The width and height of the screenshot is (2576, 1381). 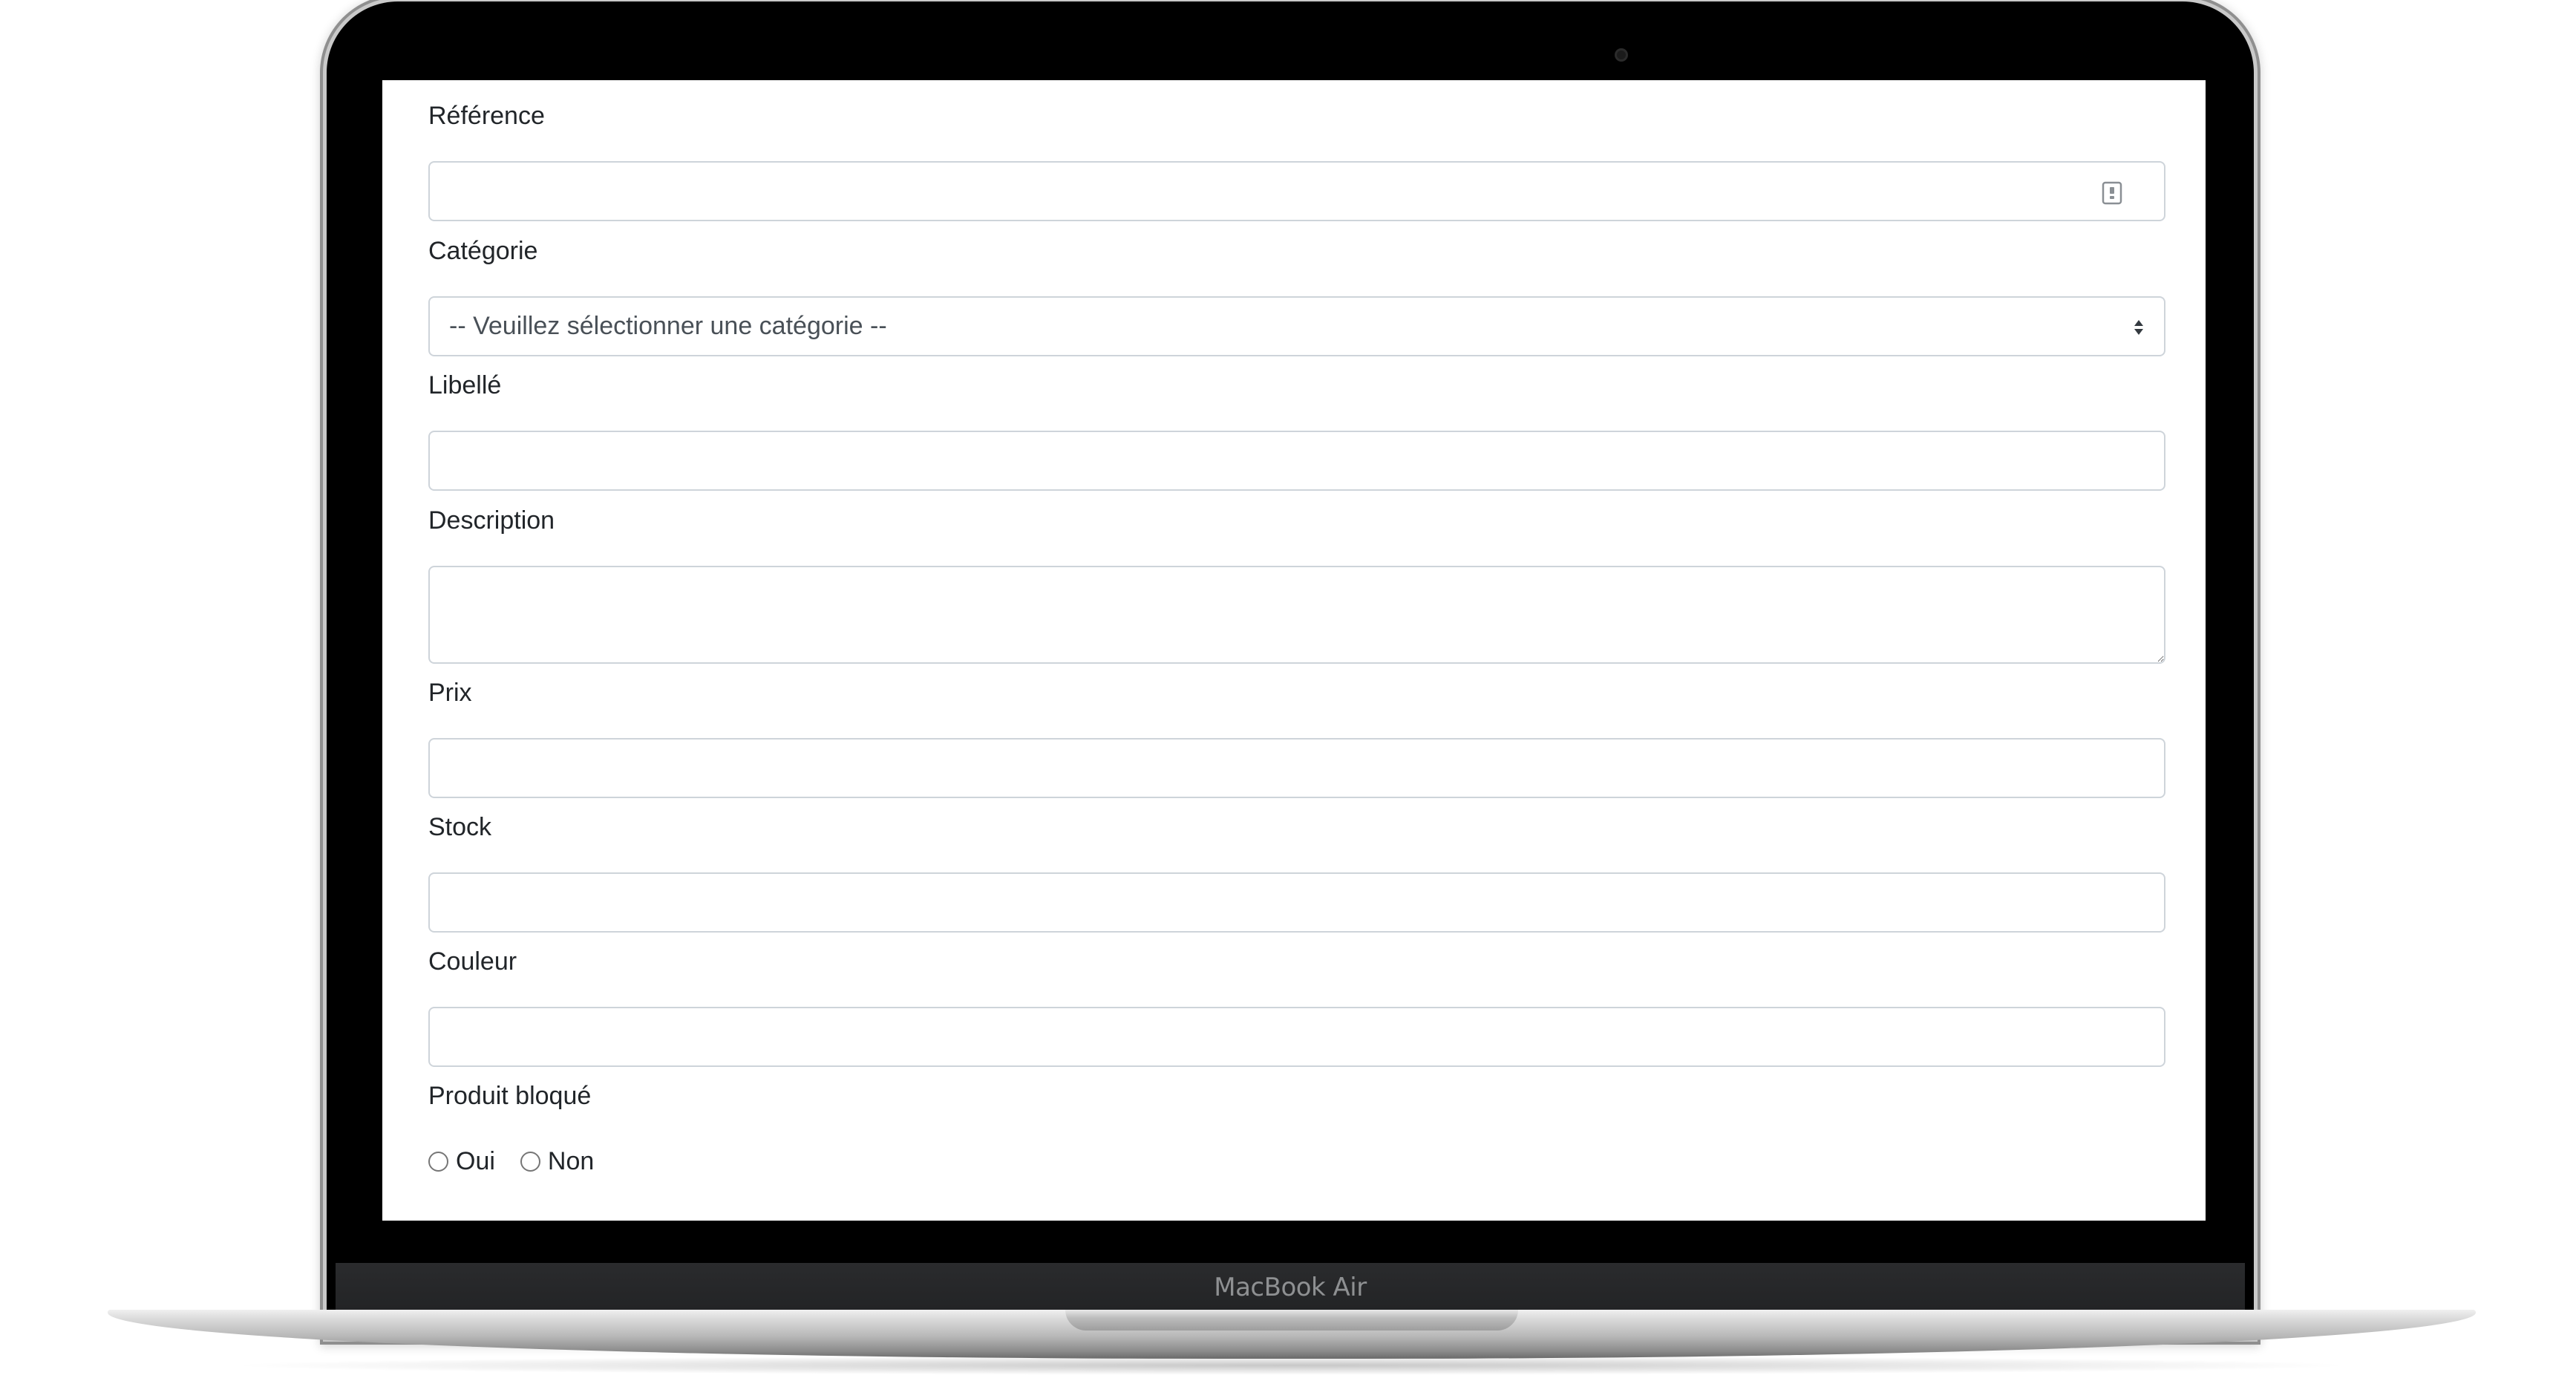 What do you see at coordinates (476, 1161) in the screenshot?
I see `radio-oui-label: Oui` at bounding box center [476, 1161].